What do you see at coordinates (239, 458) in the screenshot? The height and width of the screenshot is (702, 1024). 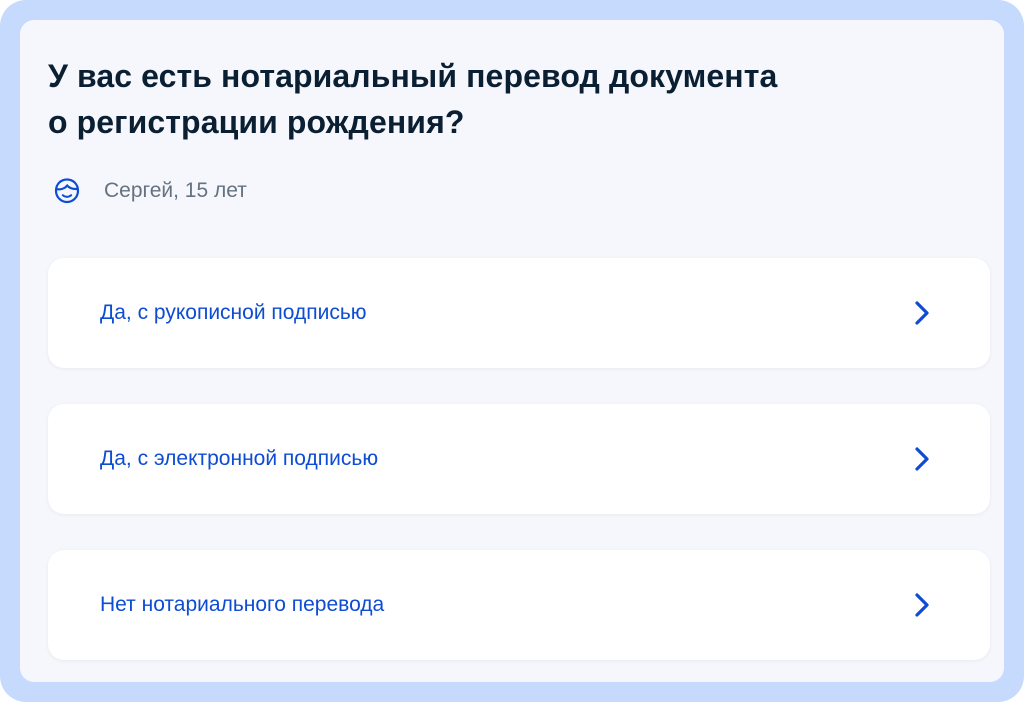 I see `option-label: Да, с электронной подписью` at bounding box center [239, 458].